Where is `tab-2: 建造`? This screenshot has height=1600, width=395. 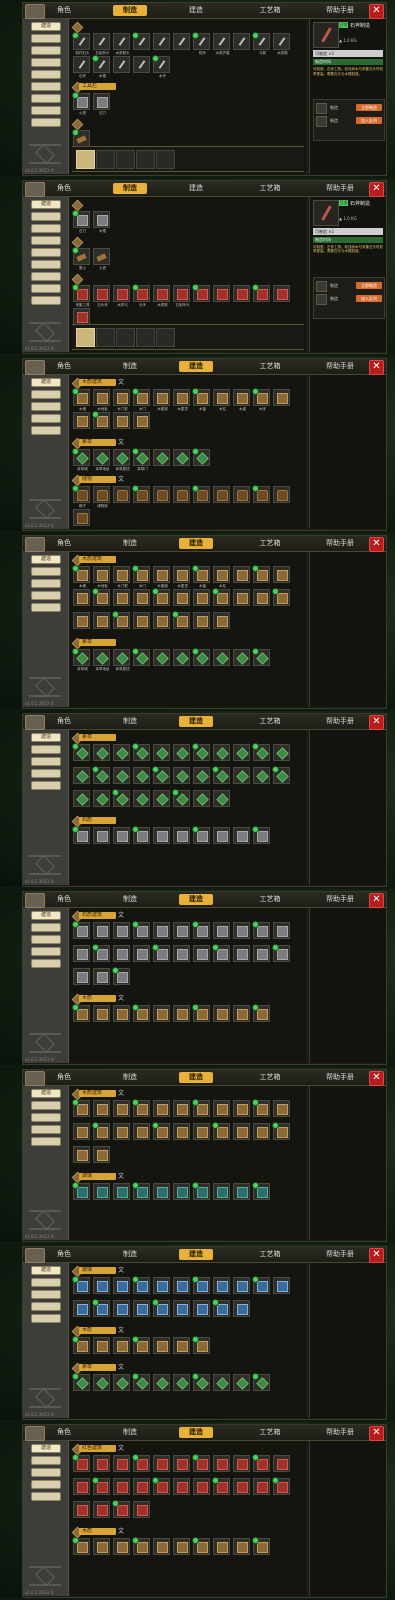 tab-2: 建造 is located at coordinates (196, 10).